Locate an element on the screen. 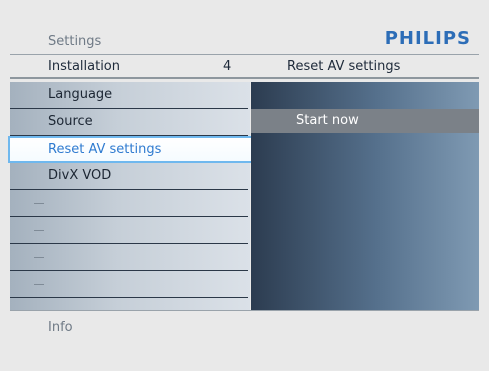 Image resolution: width=489 pixels, height=371 pixels. menu-item-language: Language is located at coordinates (129, 95).